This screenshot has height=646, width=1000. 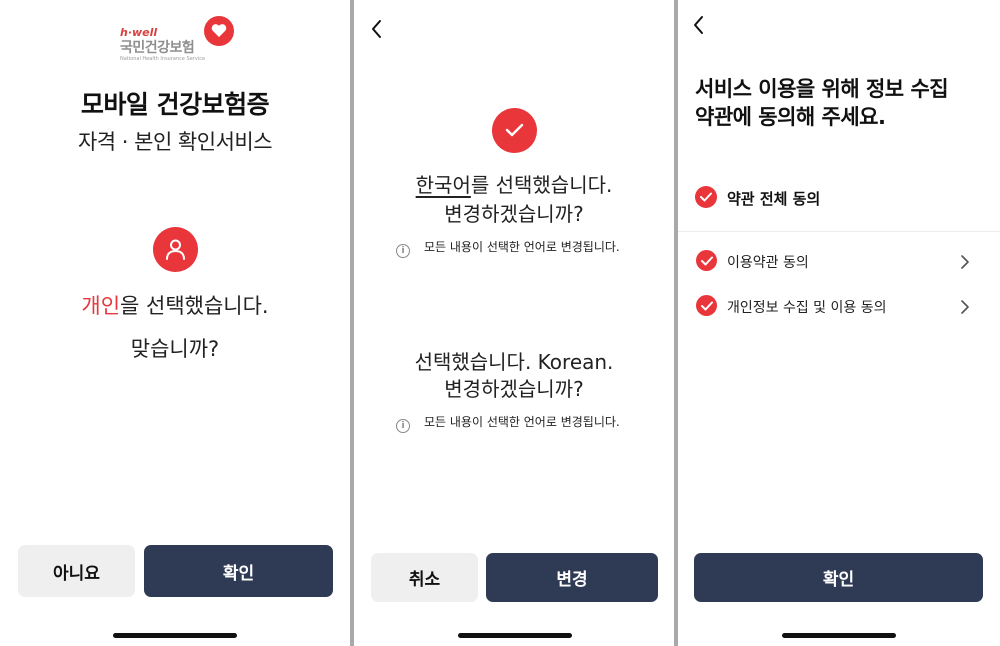 What do you see at coordinates (514, 362) in the screenshot?
I see `language-question-en: 선택했습니다. Korean.` at bounding box center [514, 362].